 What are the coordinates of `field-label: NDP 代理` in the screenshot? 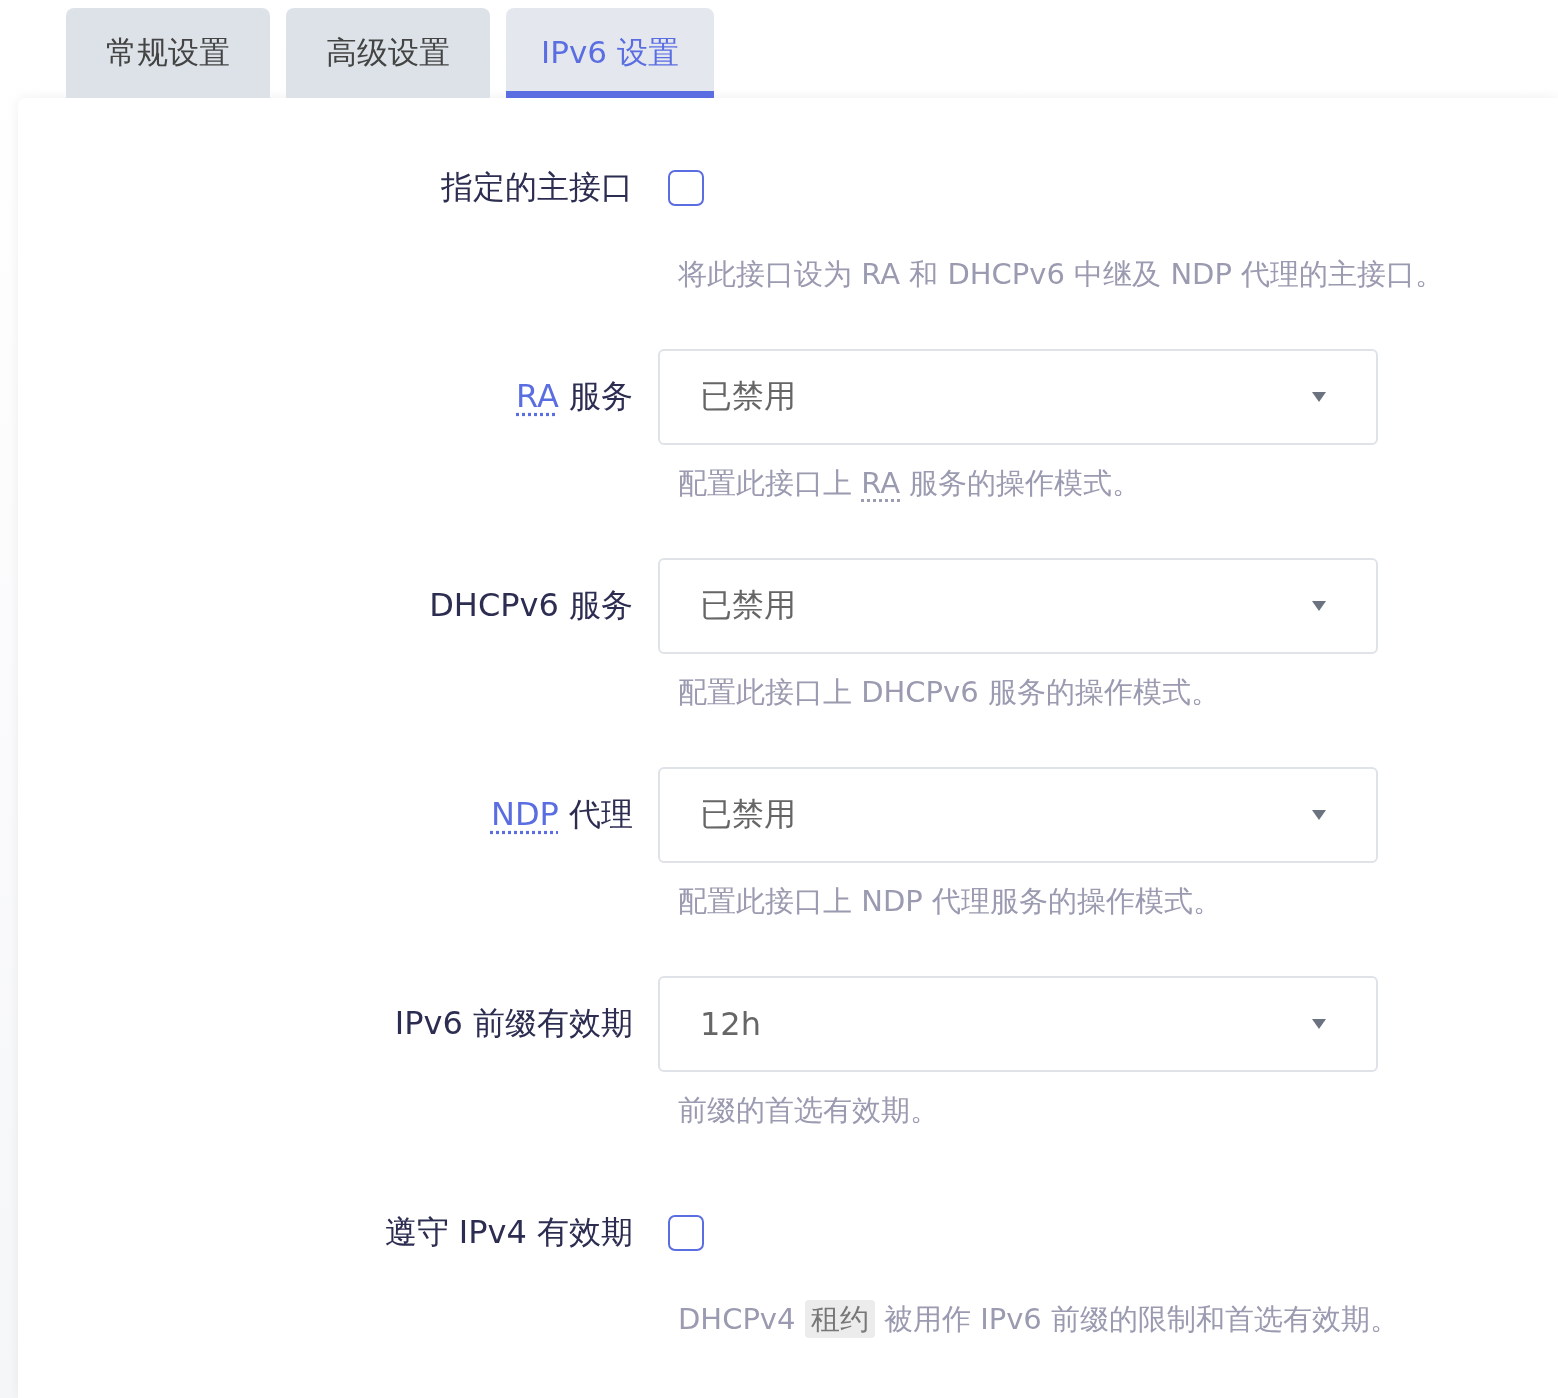 It's located at (561, 814).